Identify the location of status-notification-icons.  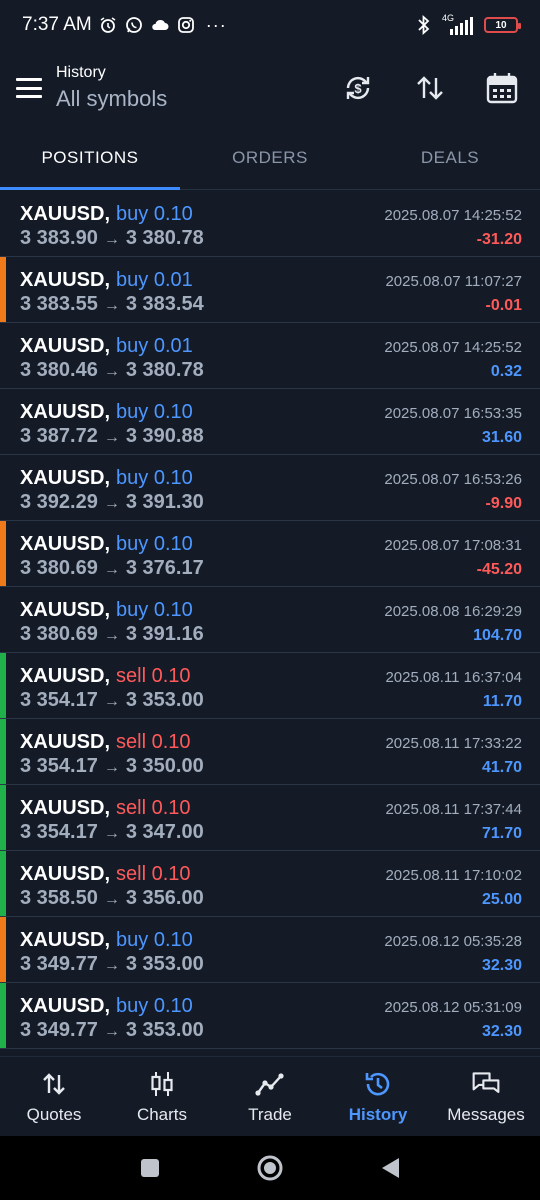
(147, 25).